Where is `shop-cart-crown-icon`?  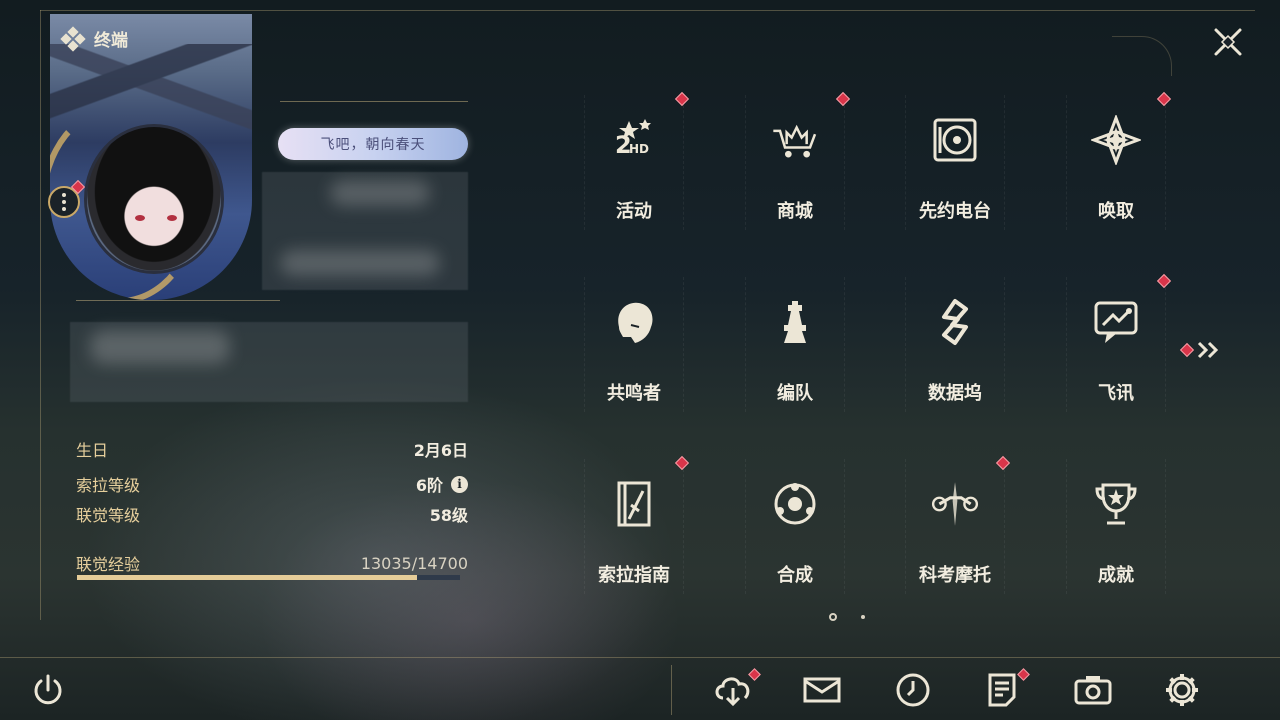 shop-cart-crown-icon is located at coordinates (795, 140).